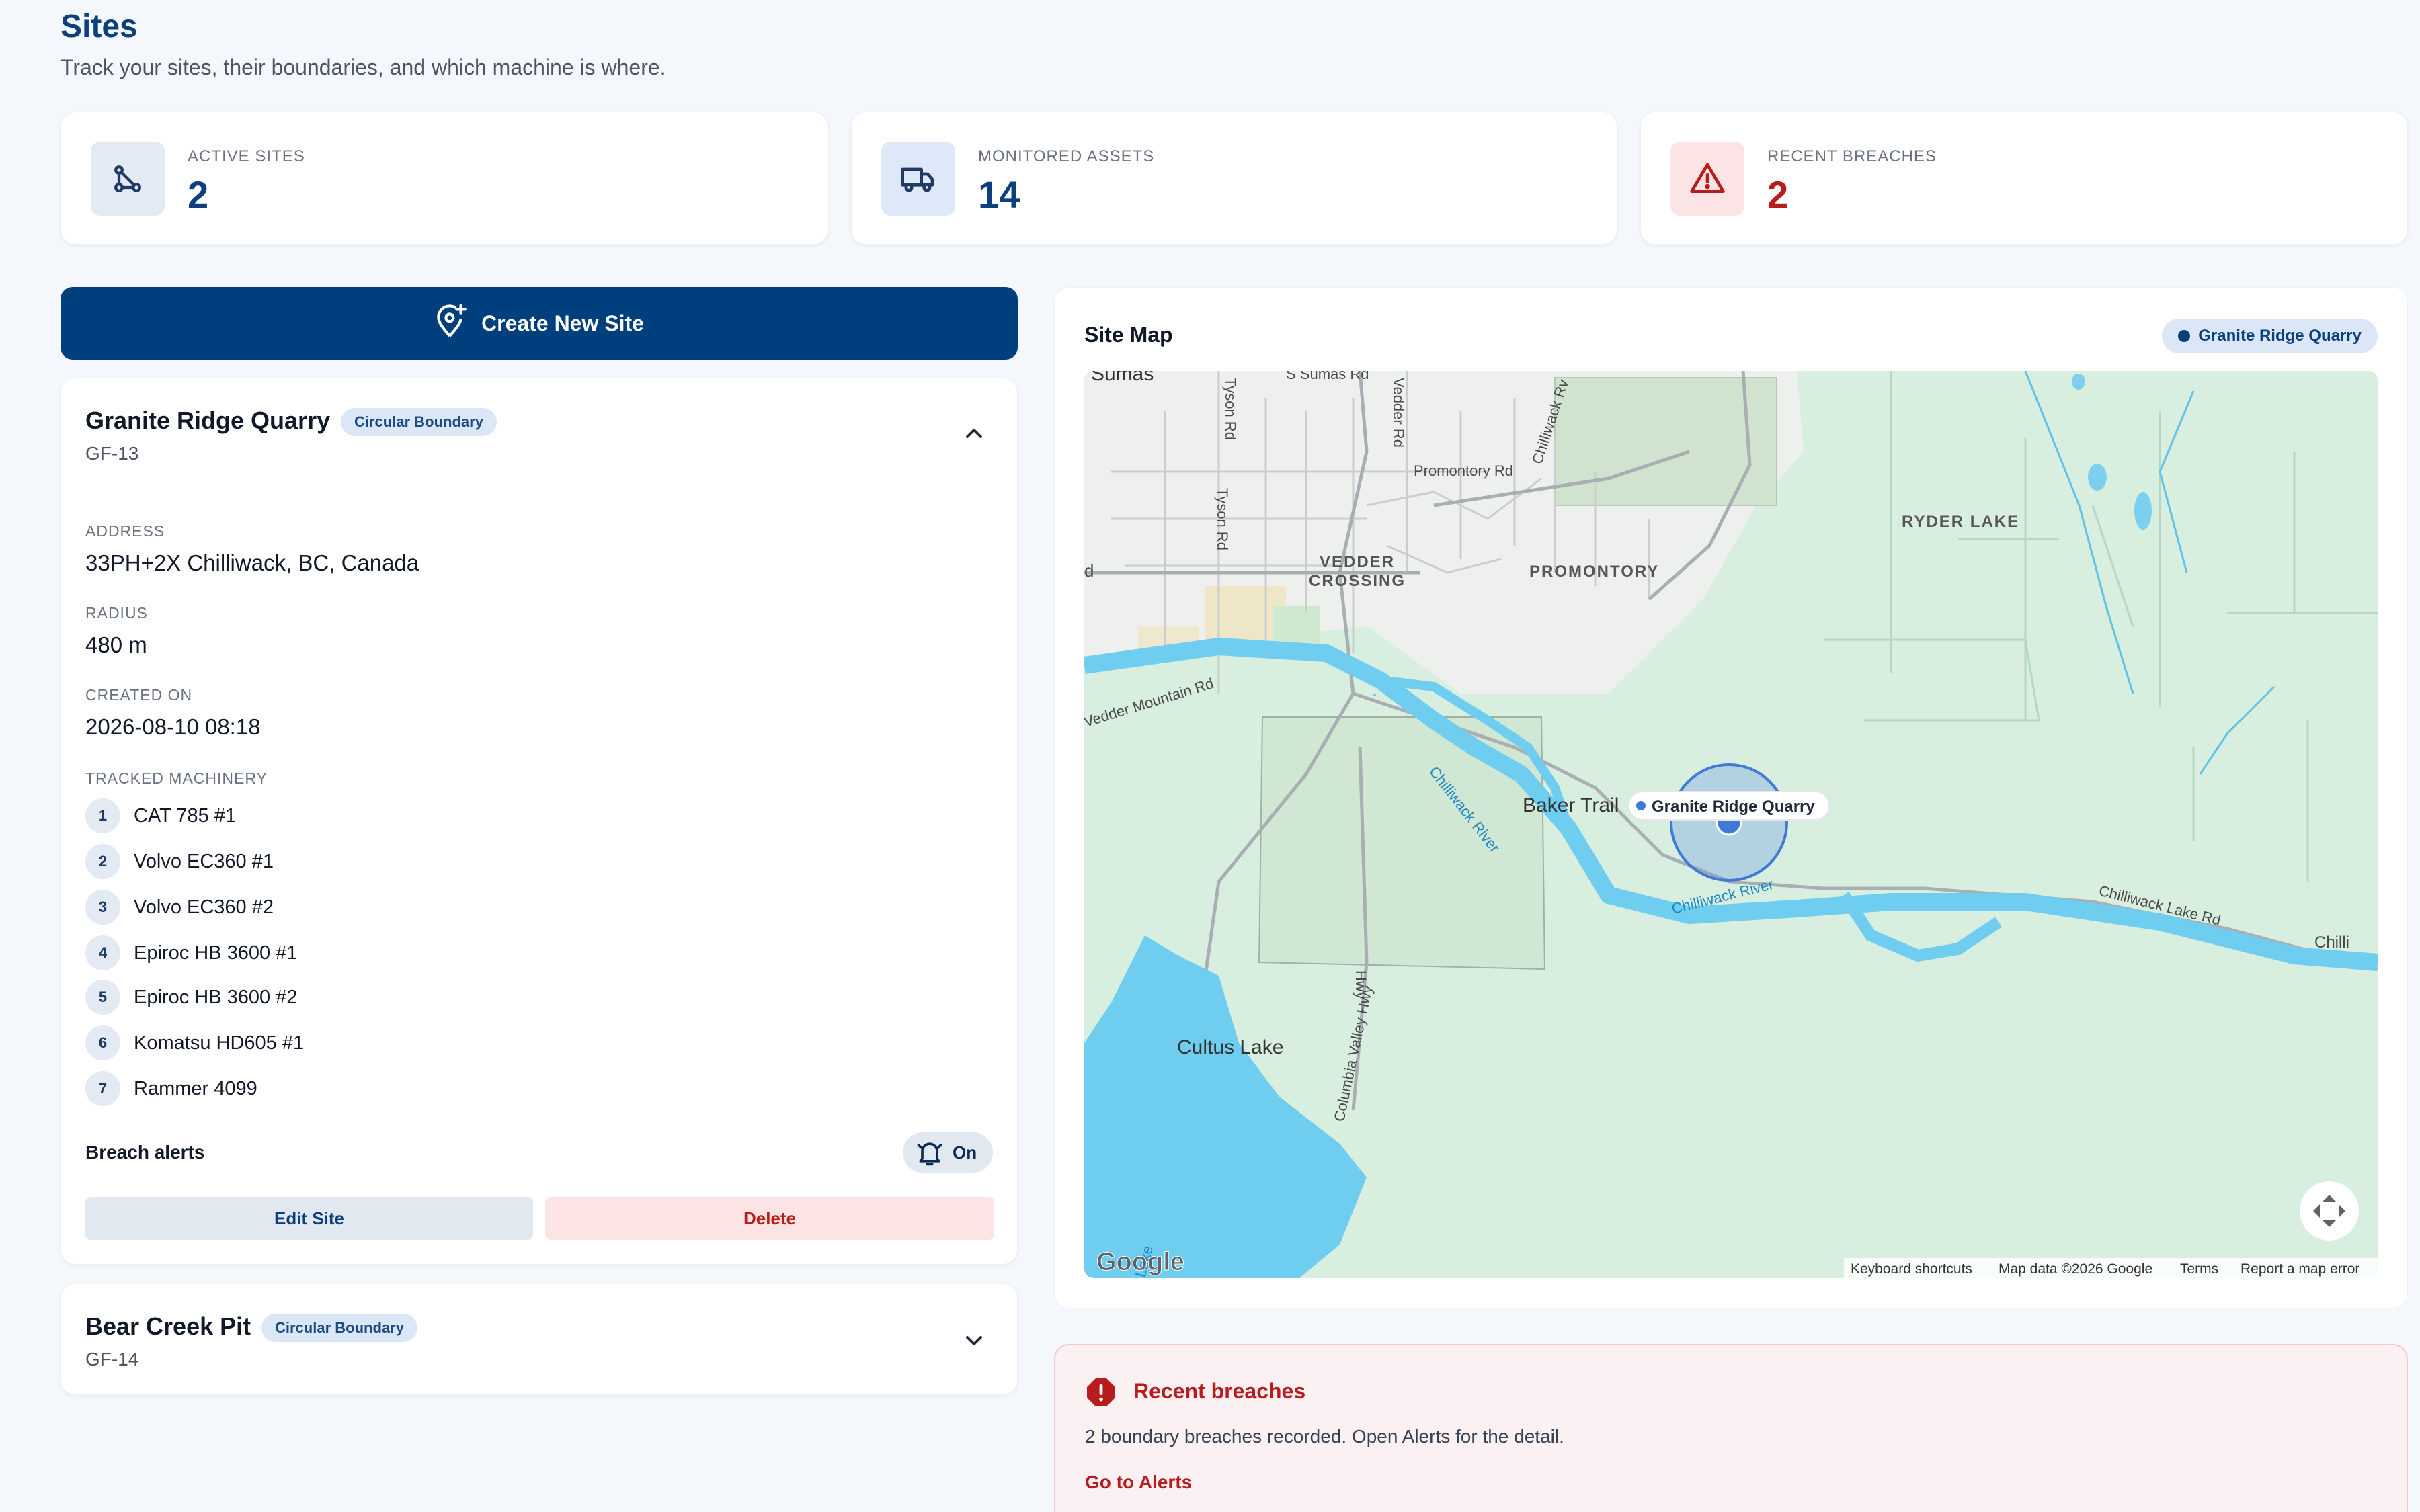  Describe the element at coordinates (116, 644) in the screenshot. I see `radius-value: 480 m` at that location.